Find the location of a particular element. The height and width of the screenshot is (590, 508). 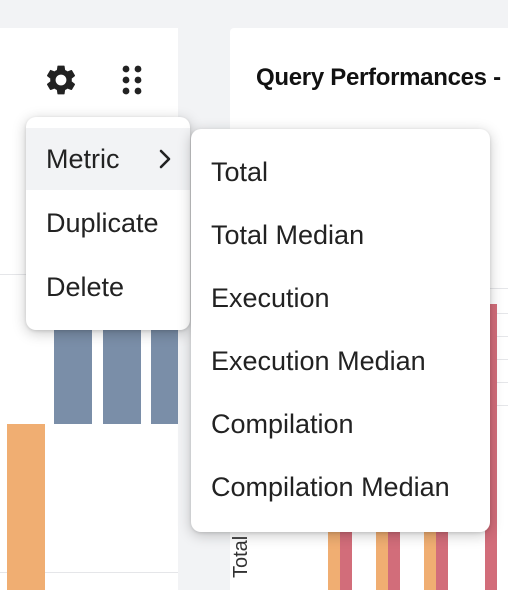

context-menu: Metric Duplicate Delete is located at coordinates (108, 223).